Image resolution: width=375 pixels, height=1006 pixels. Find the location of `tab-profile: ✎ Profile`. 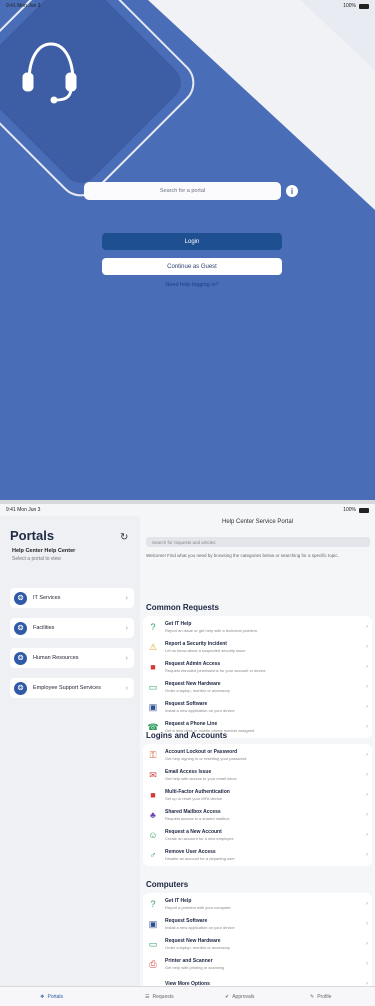

tab-profile: ✎ Profile is located at coordinates (320, 997).